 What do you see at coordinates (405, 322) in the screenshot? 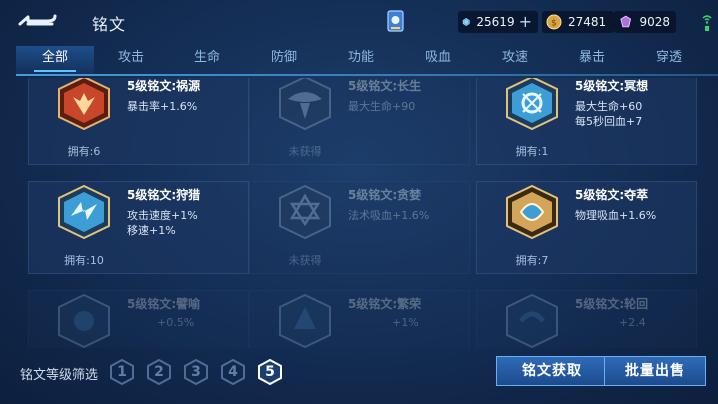
I see `inscription-attribute: +1%` at bounding box center [405, 322].